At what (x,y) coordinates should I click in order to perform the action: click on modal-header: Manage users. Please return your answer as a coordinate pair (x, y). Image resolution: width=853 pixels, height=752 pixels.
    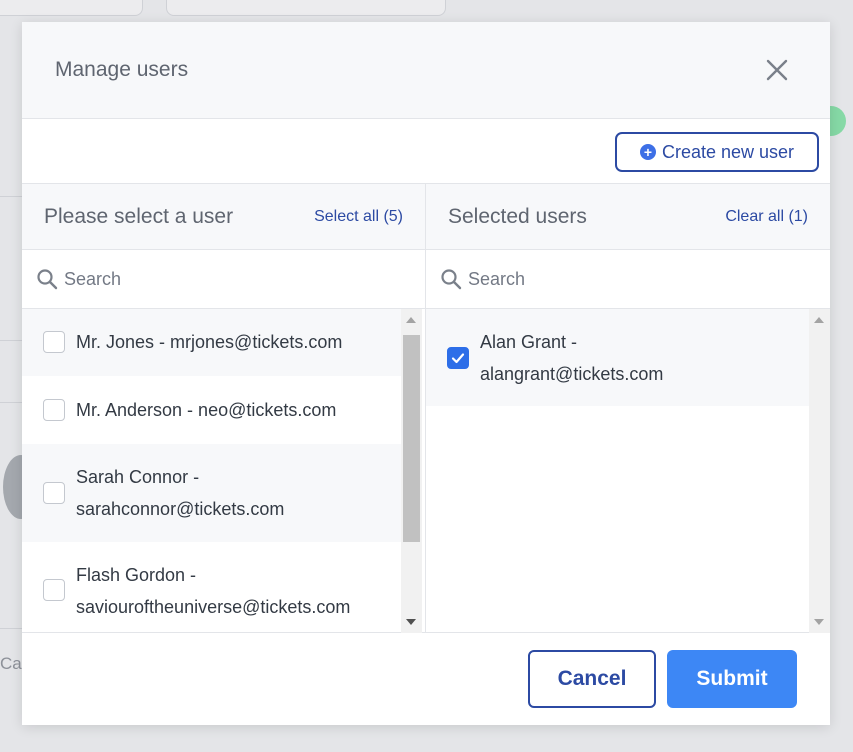
    Looking at the image, I should click on (426, 70).